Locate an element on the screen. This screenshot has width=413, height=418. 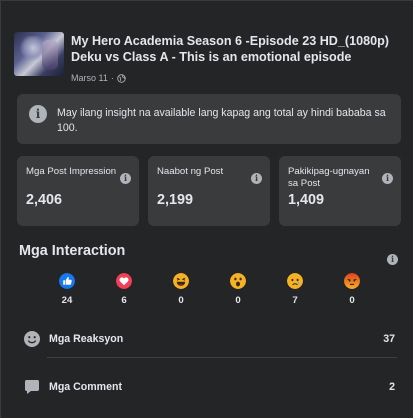
reaction-angry: 0 is located at coordinates (352, 289).